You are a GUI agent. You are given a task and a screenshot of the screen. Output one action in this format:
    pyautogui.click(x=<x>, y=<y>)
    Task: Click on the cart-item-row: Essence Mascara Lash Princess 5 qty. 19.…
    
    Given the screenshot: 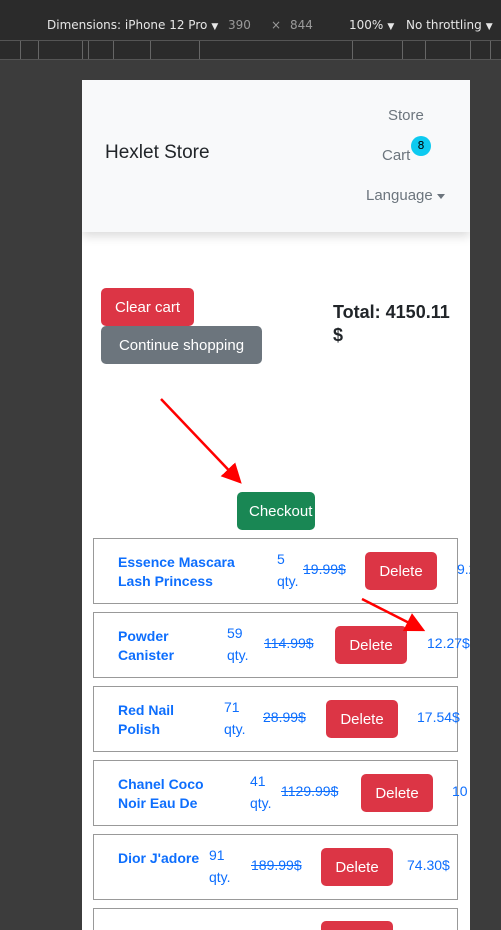 What is the action you would take?
    pyautogui.click(x=281, y=571)
    